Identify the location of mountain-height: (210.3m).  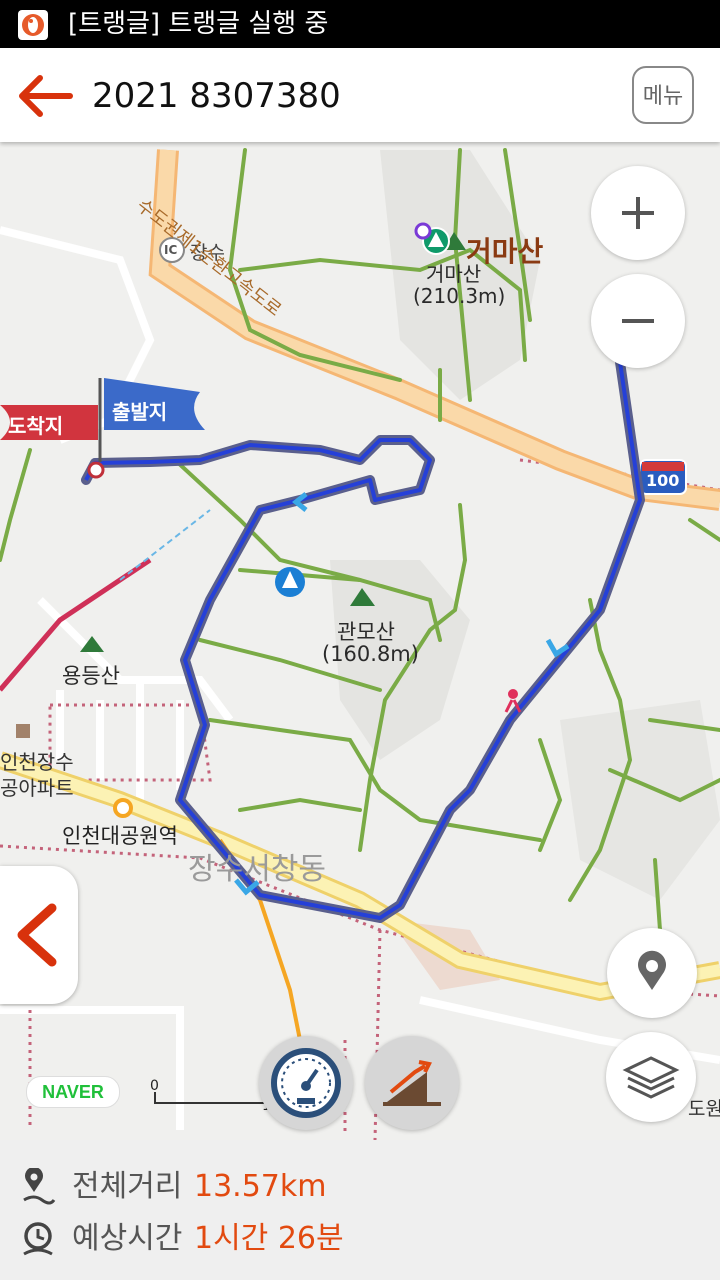
(459, 296).